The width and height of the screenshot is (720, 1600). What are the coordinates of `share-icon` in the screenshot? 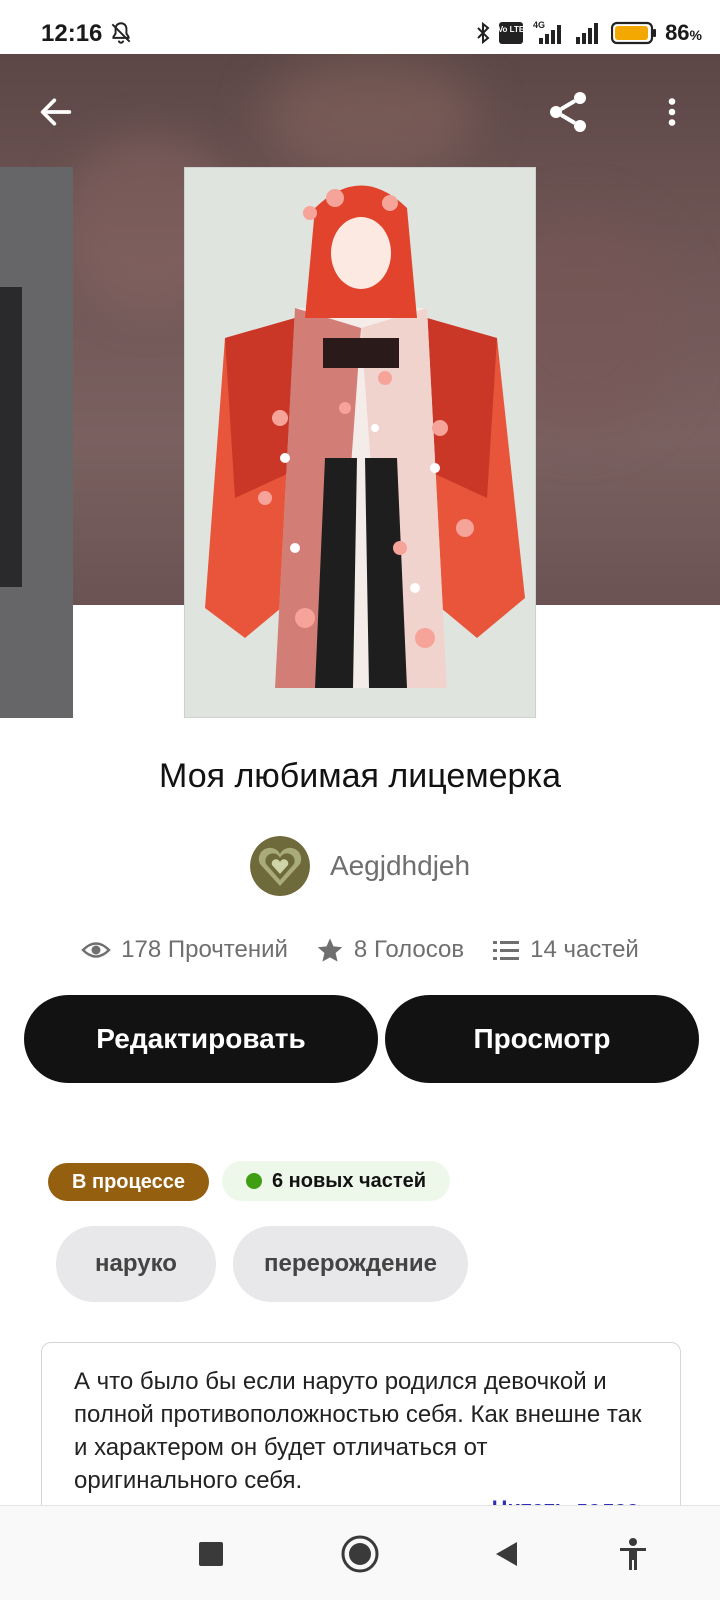 It's located at (568, 112).